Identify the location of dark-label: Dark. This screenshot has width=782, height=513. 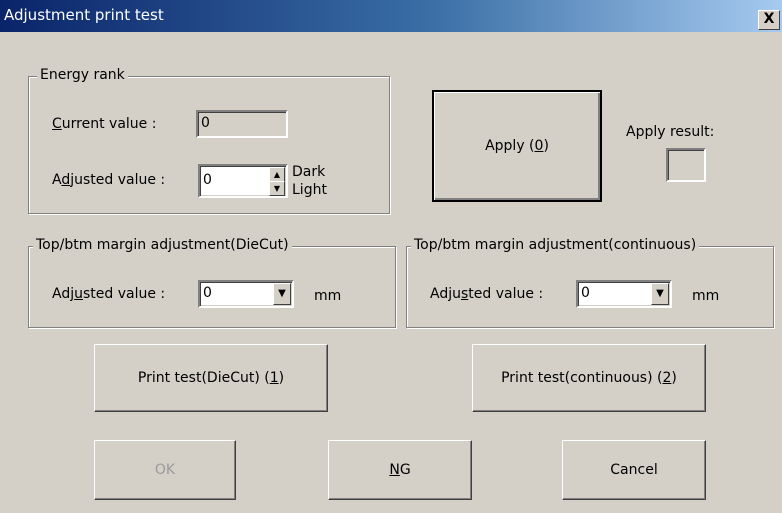
(309, 172).